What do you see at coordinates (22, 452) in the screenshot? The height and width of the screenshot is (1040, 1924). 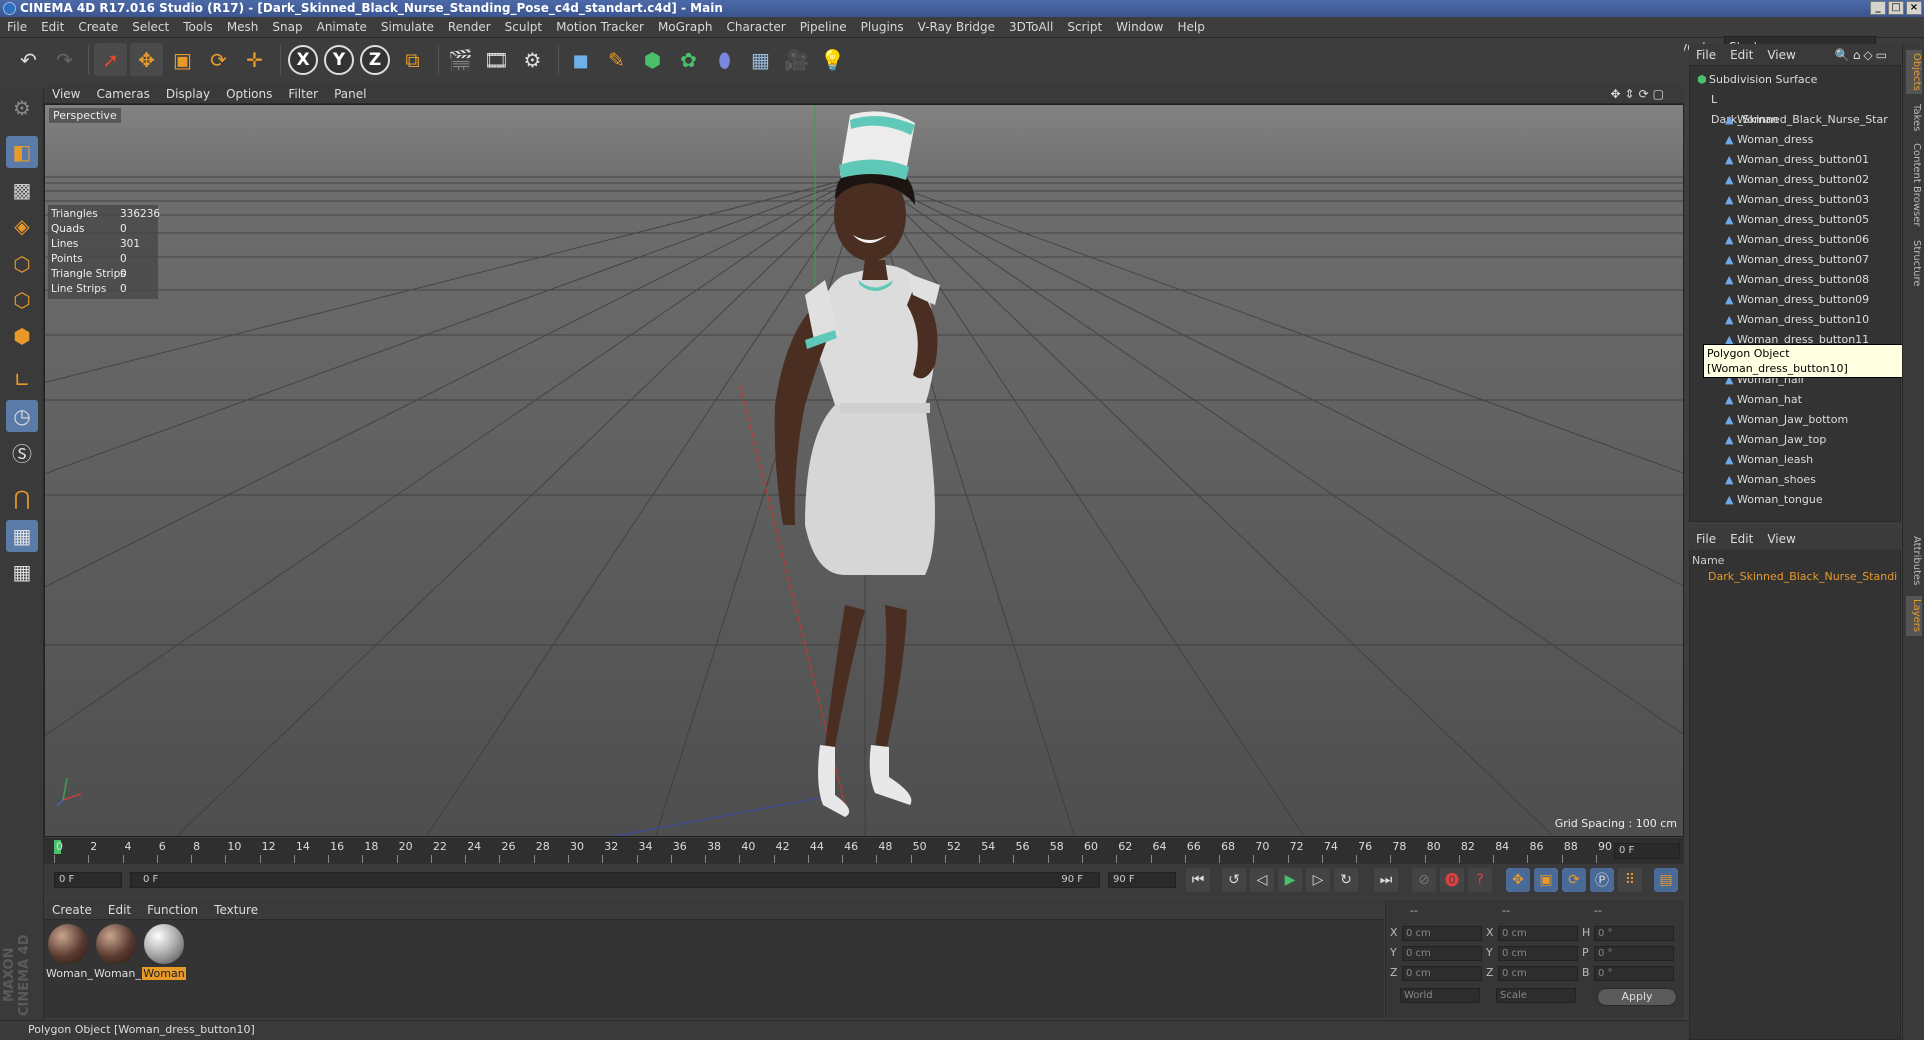 I see `snap-icon: Ⓢ` at bounding box center [22, 452].